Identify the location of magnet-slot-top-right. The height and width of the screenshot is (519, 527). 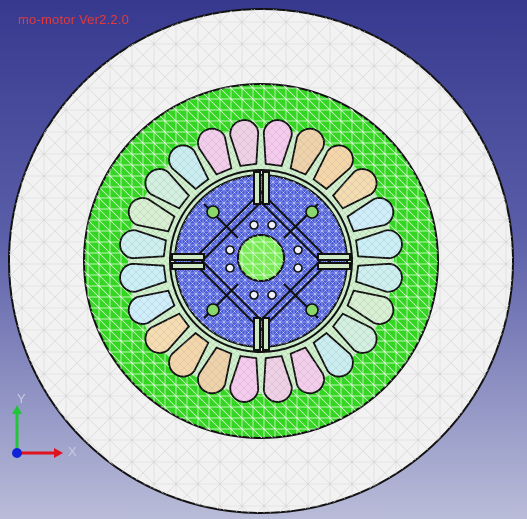
(266, 188).